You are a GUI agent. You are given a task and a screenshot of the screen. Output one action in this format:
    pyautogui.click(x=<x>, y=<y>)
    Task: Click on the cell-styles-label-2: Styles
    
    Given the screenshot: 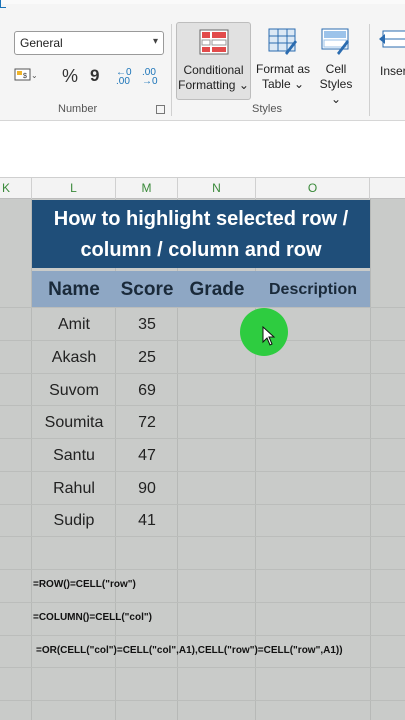 What is the action you would take?
    pyautogui.click(x=336, y=84)
    